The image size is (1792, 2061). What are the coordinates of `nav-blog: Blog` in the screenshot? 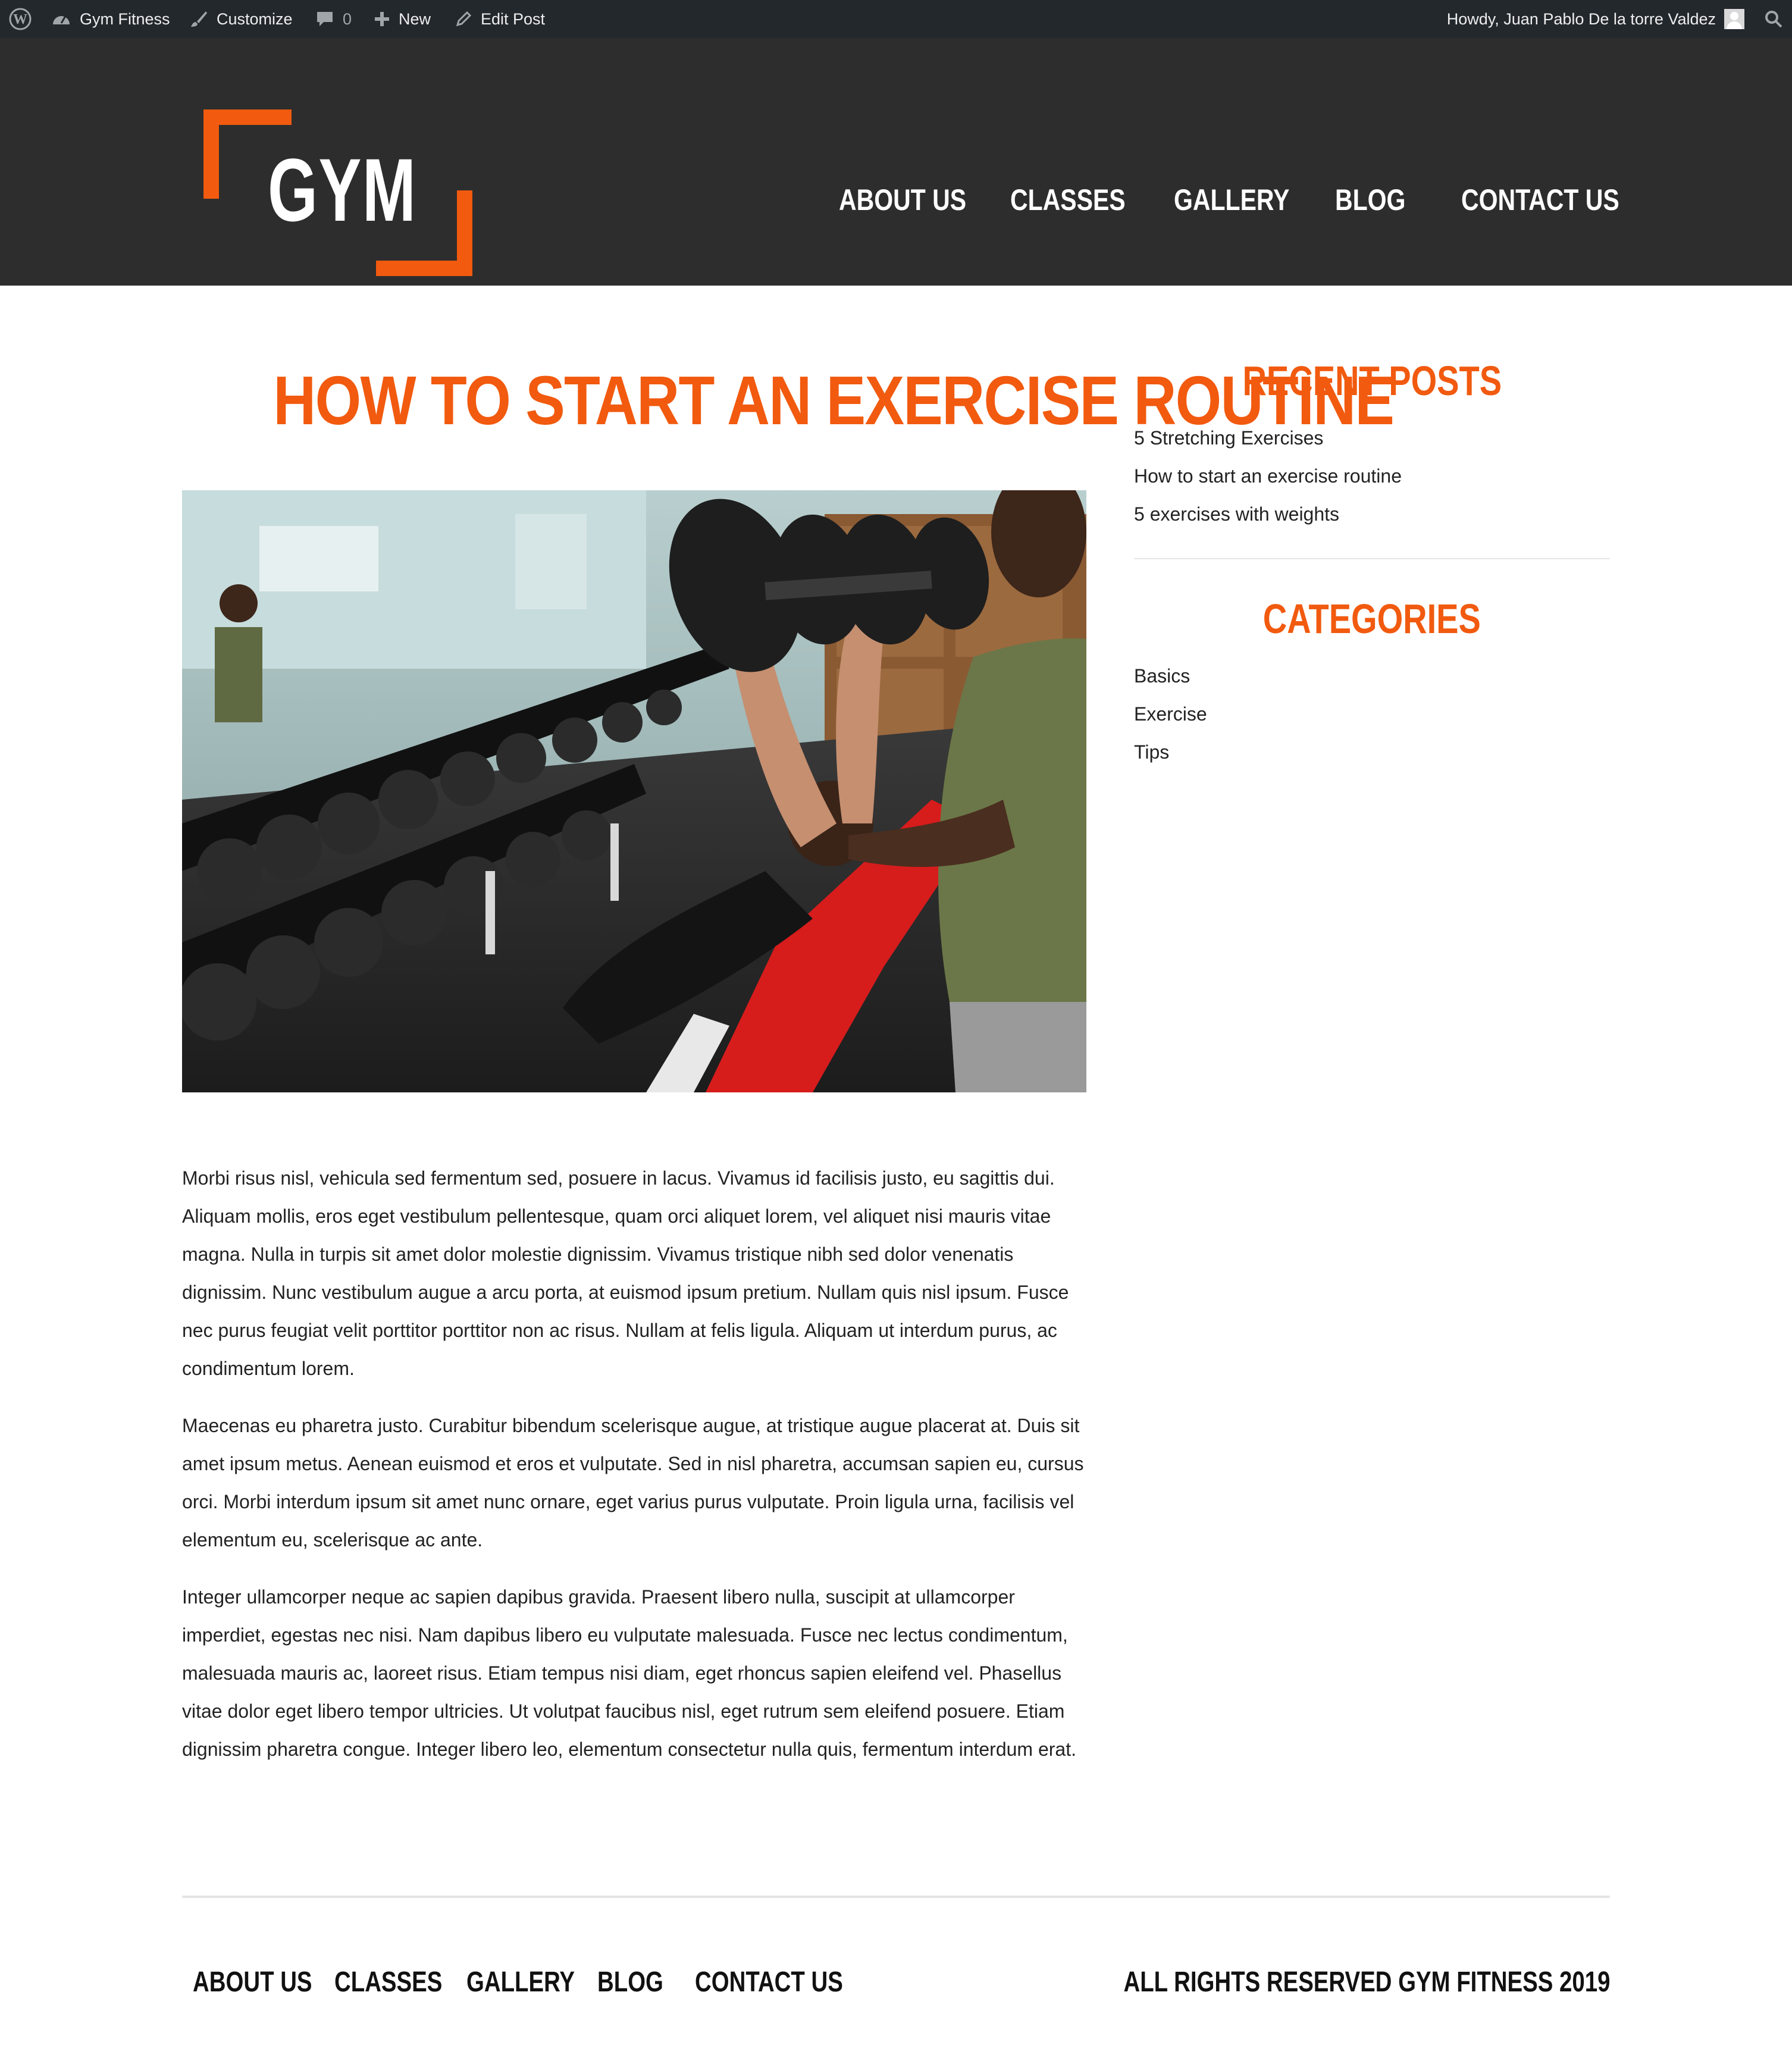 It's located at (1370, 200).